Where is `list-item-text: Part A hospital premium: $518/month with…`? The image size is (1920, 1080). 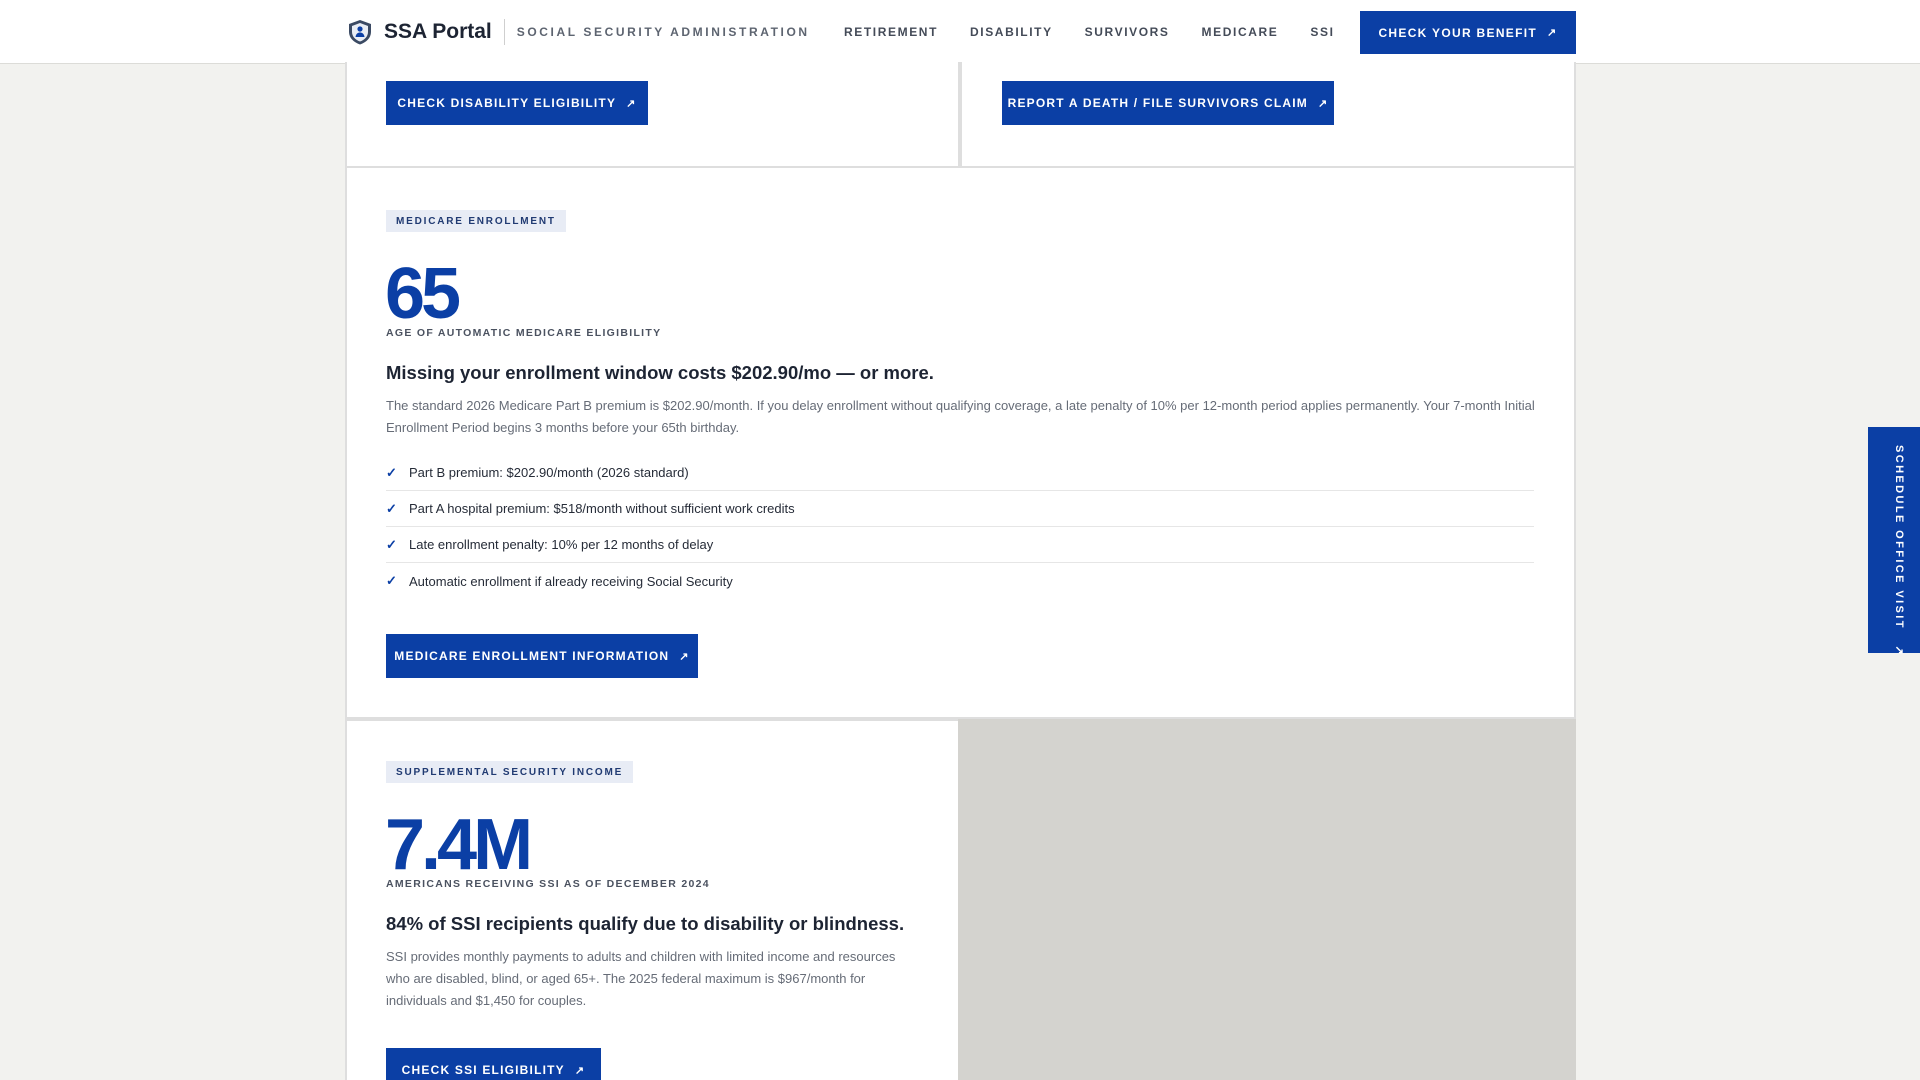 list-item-text: Part A hospital premium: $518/month with… is located at coordinates (602, 508).